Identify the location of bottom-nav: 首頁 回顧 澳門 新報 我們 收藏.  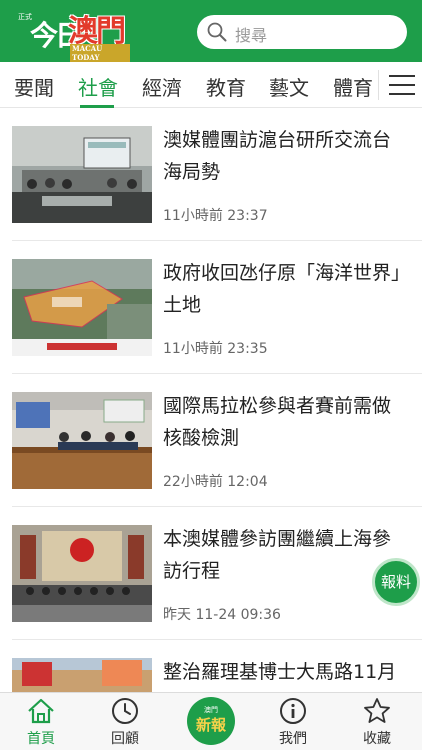
(211, 721).